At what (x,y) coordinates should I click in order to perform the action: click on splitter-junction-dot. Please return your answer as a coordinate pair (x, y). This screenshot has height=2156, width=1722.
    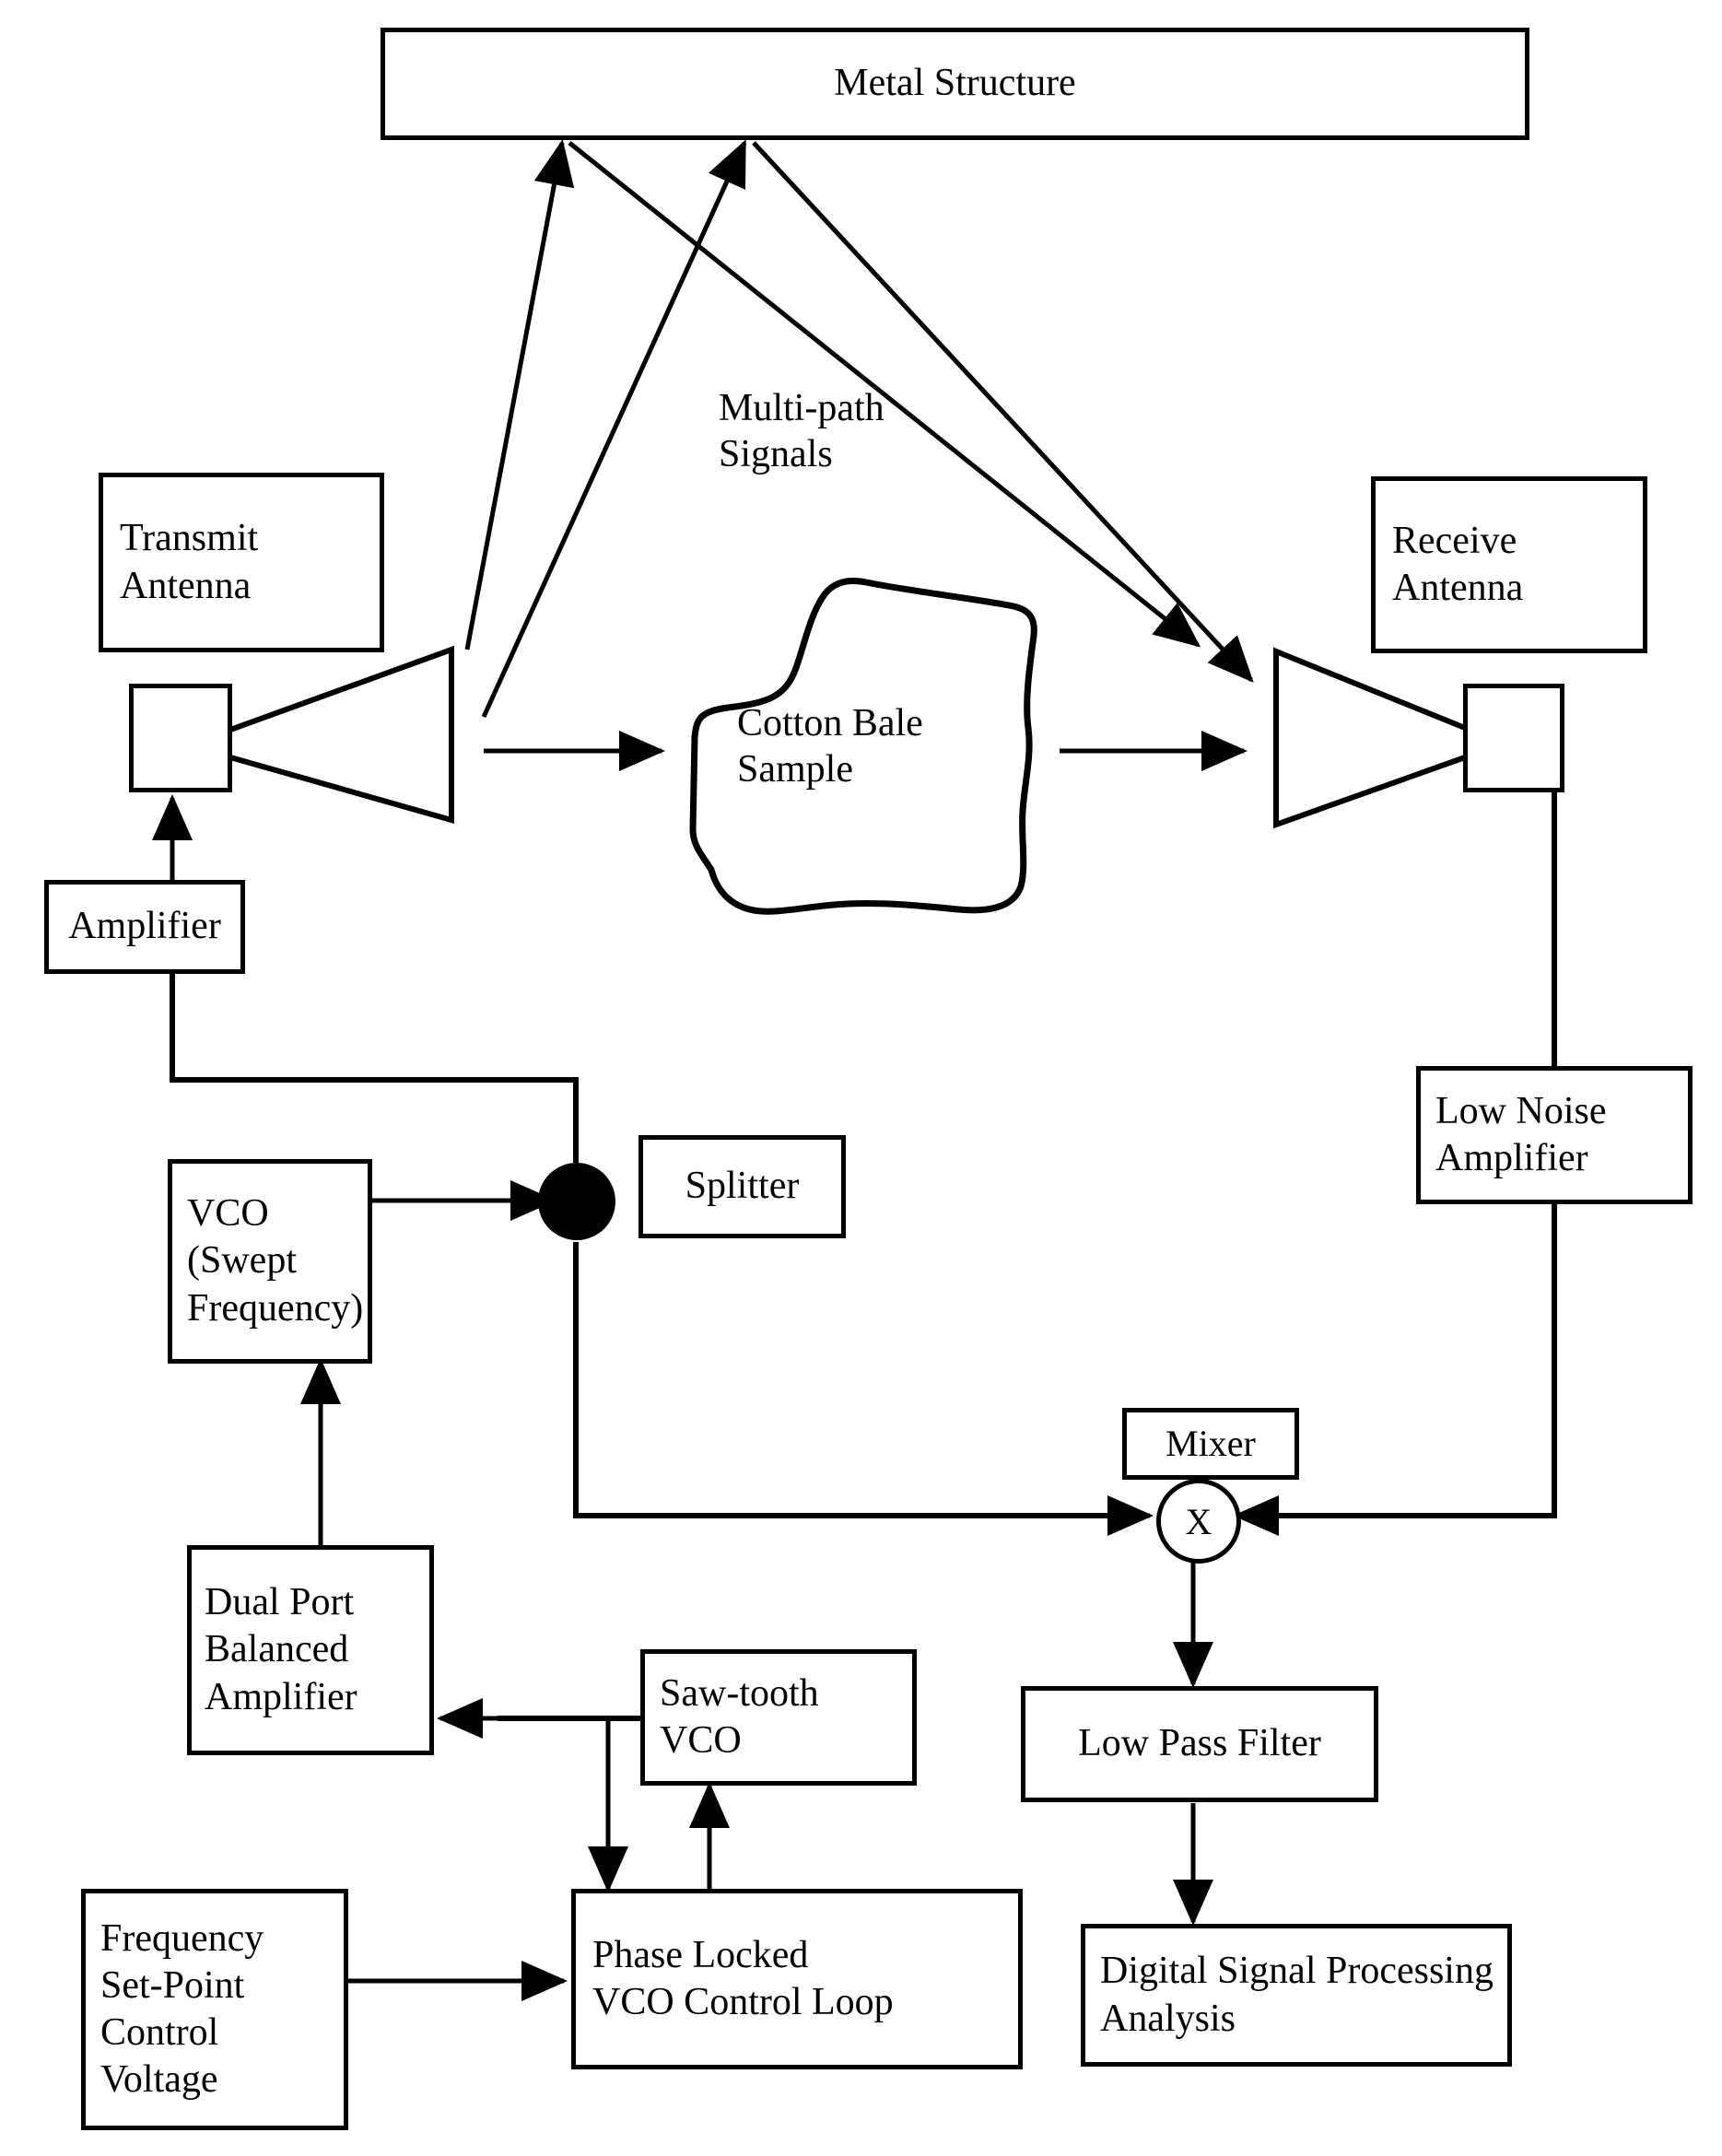
    Looking at the image, I should click on (576, 1201).